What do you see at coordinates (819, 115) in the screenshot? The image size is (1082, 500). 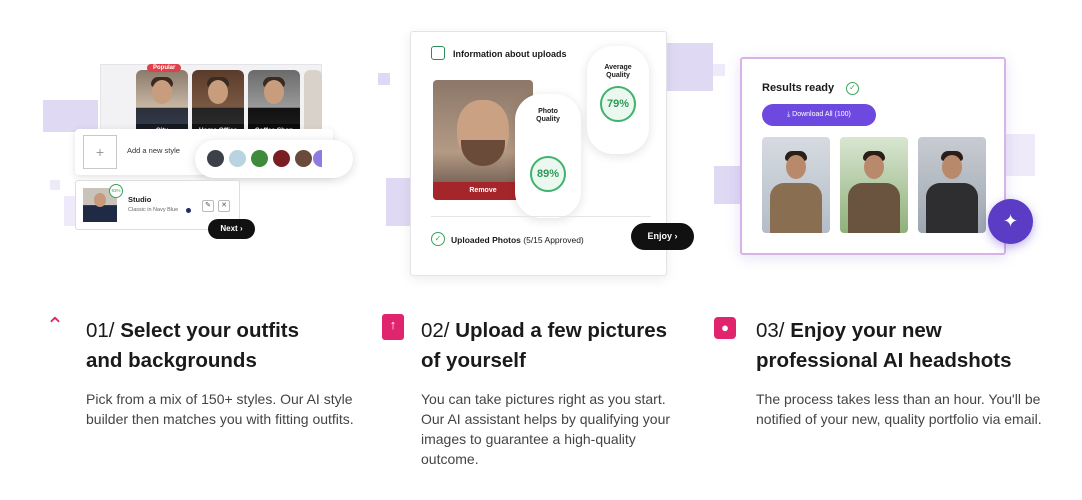 I see `download-all-button: ⤓ Download All (100)` at bounding box center [819, 115].